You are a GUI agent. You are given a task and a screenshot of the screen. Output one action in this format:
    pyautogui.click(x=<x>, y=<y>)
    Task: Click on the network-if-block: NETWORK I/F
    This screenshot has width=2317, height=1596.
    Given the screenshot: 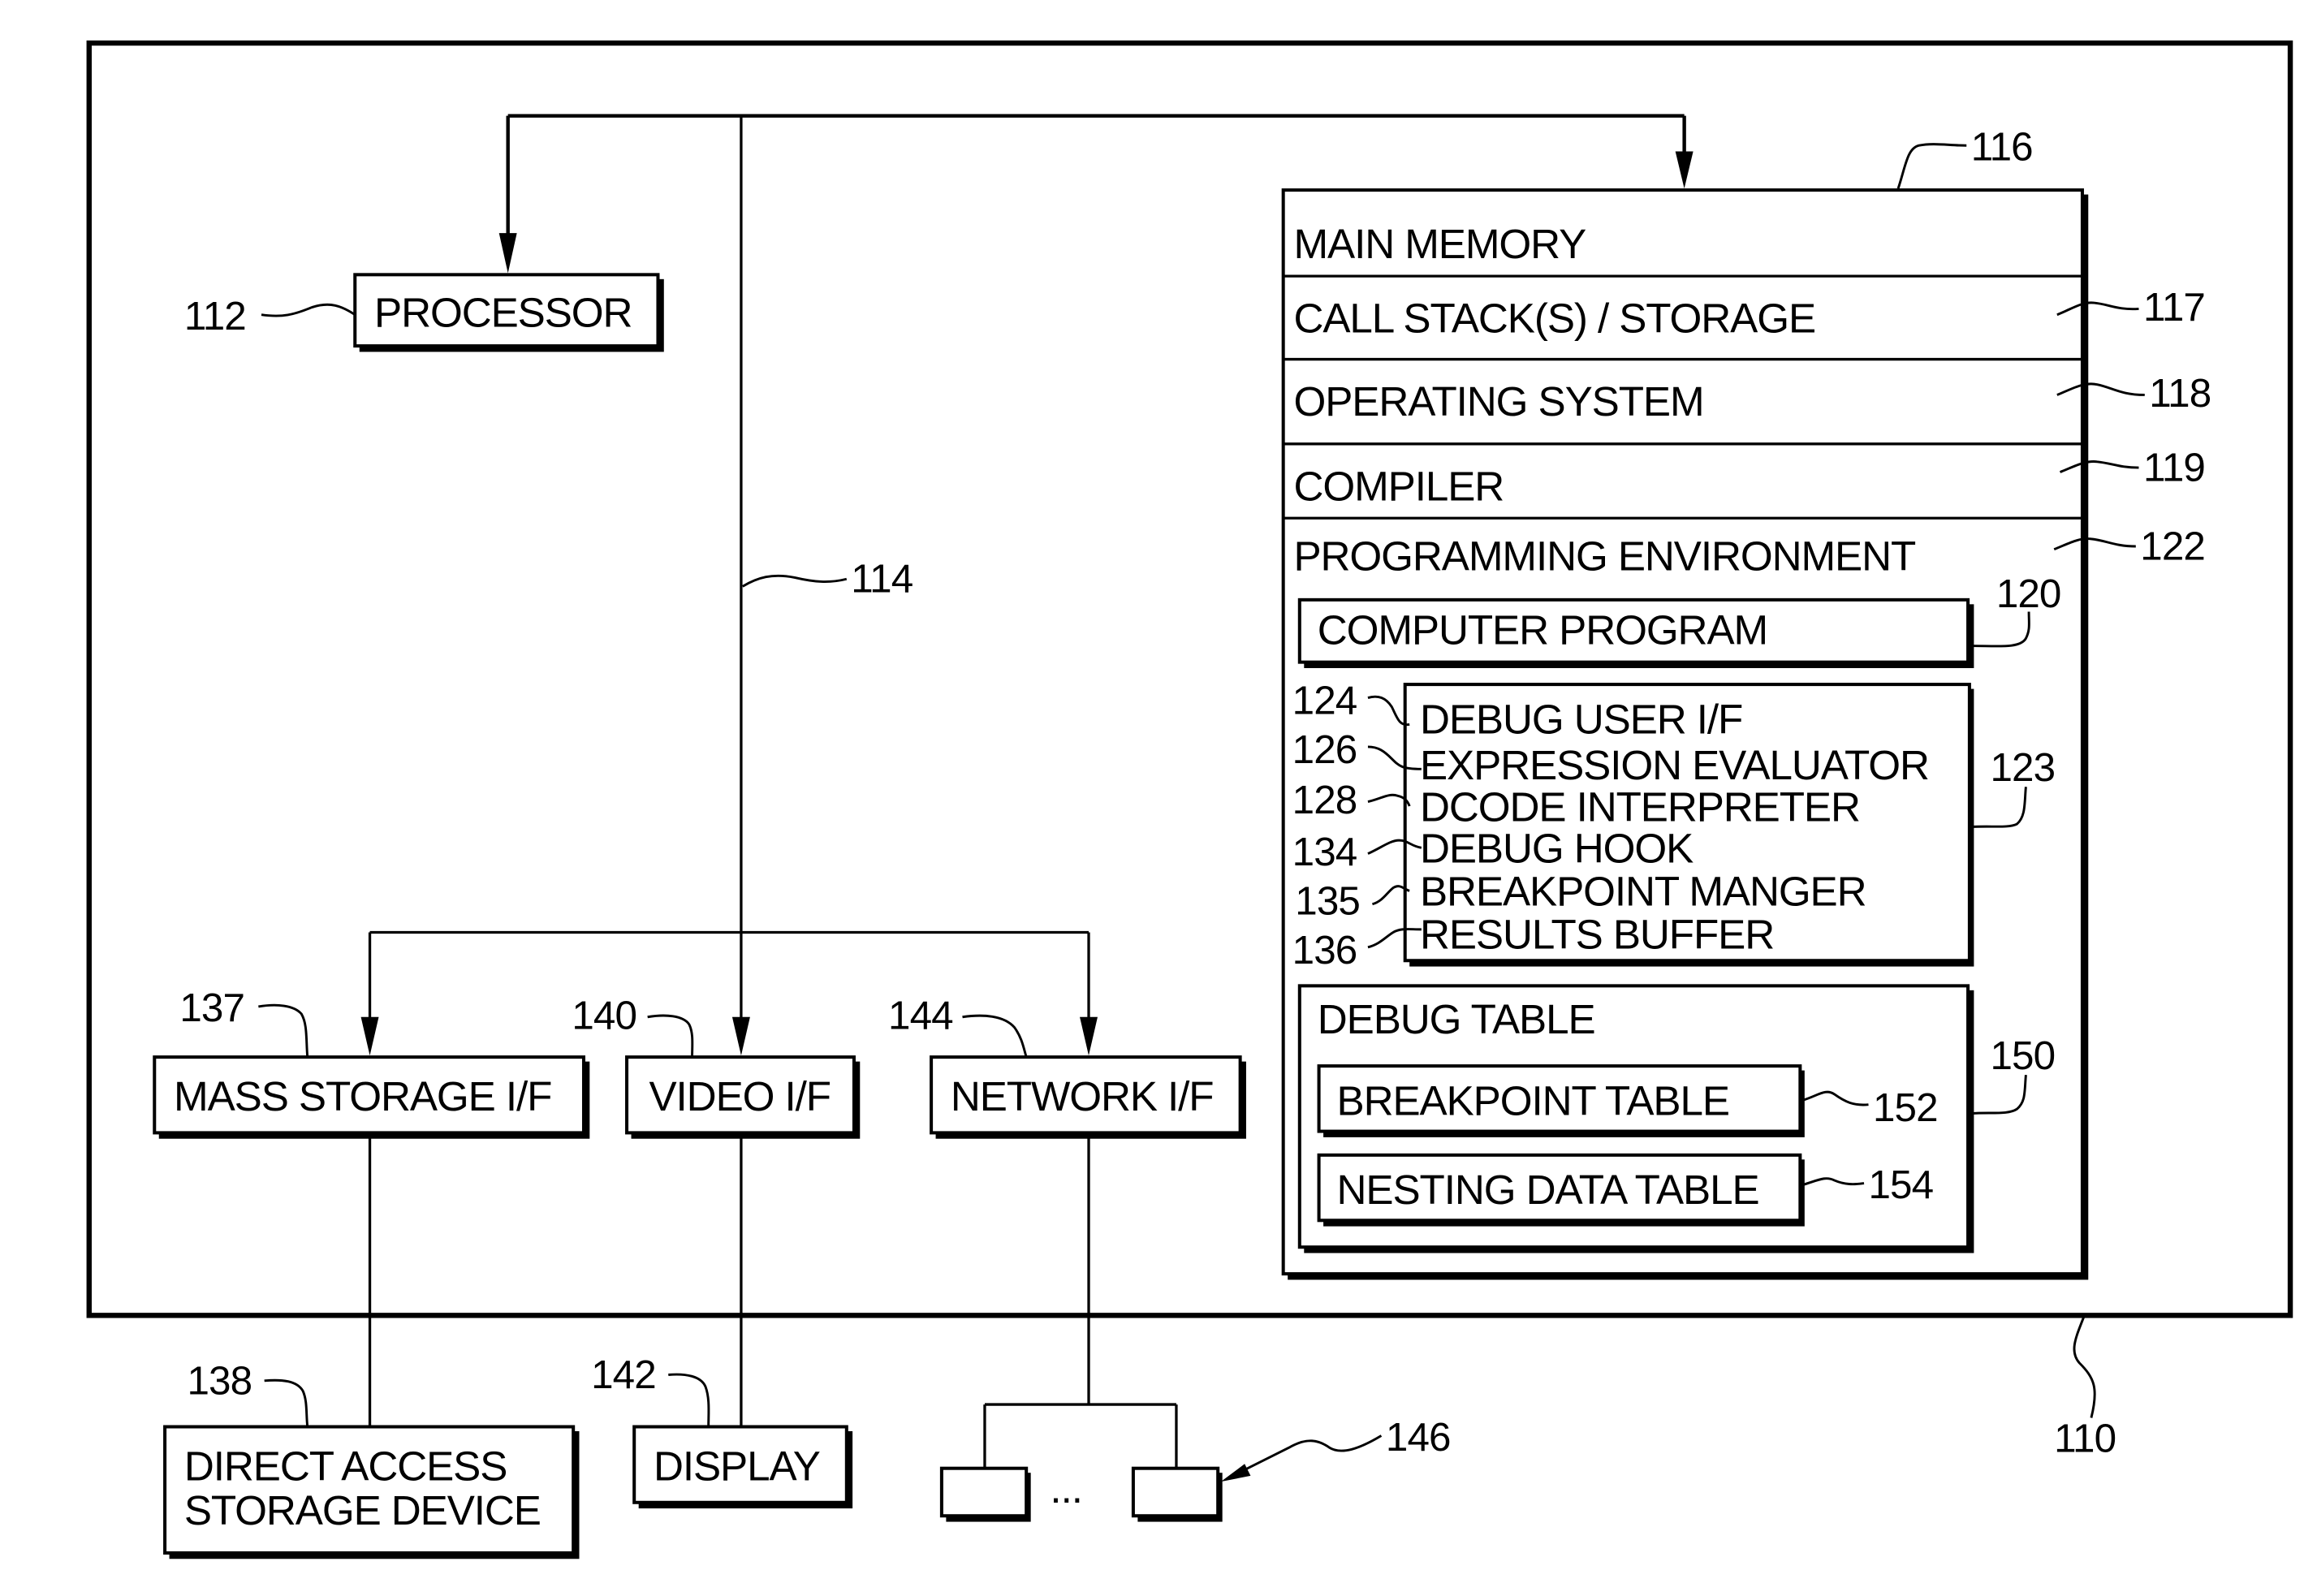 What is the action you would take?
    pyautogui.click(x=1088, y=1097)
    